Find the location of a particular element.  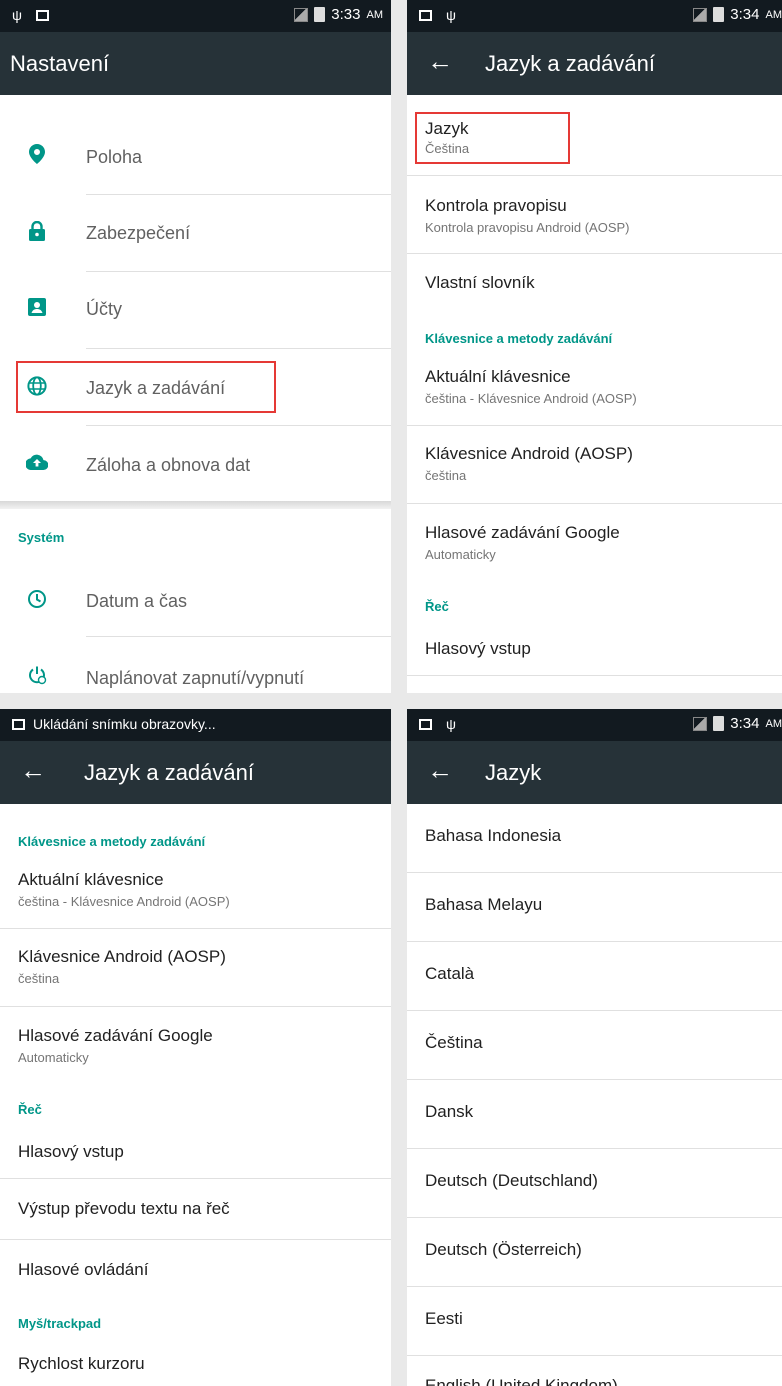

pref-summary: čeština is located at coordinates (39, 978).